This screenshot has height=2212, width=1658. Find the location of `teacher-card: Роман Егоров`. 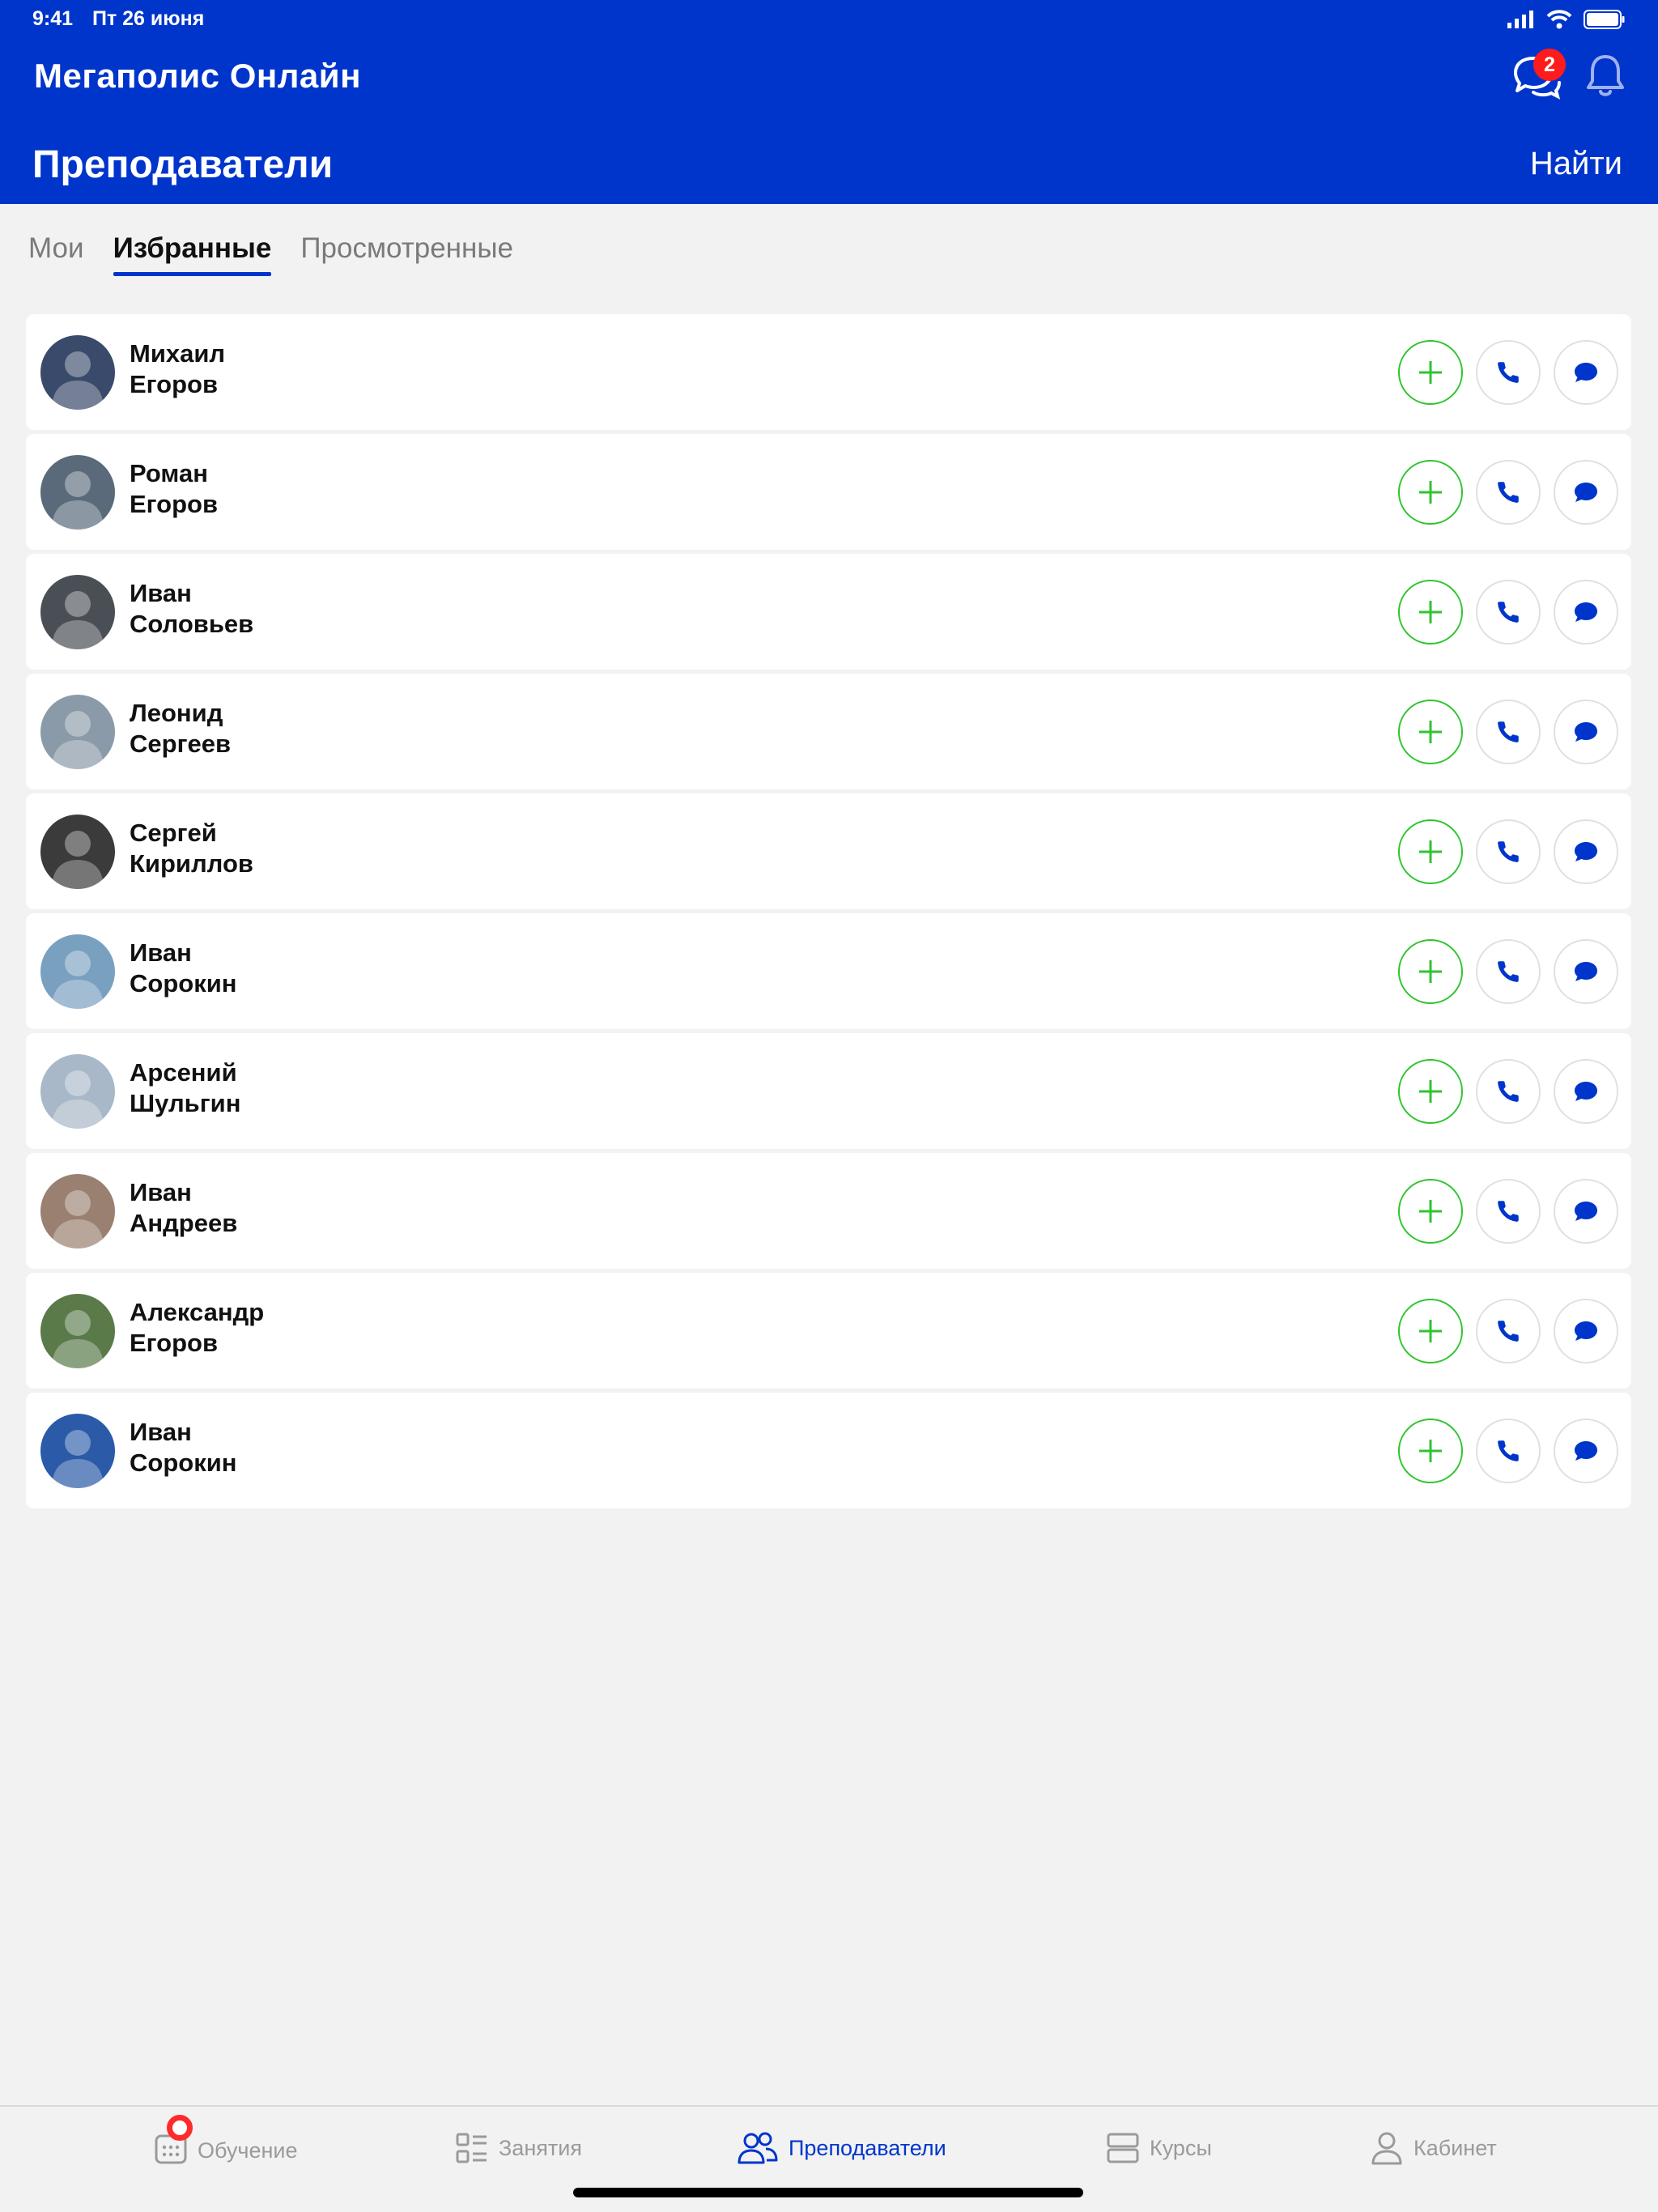

teacher-card: Роман Егоров is located at coordinates (828, 492).